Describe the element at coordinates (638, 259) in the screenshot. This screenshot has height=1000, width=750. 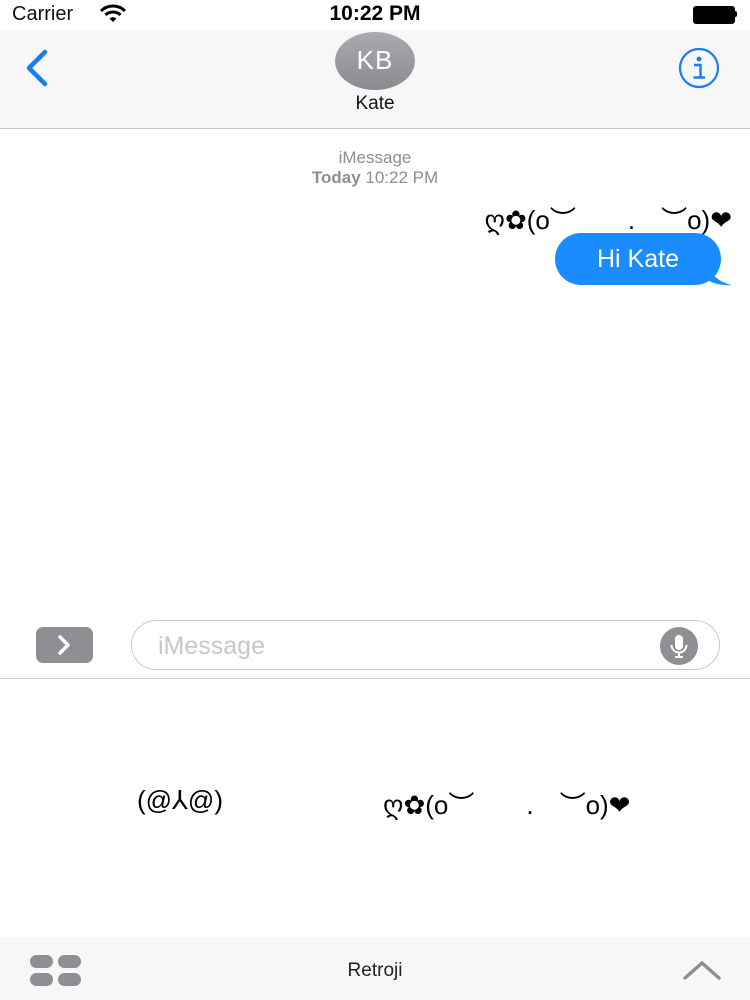
I see `sent-message-bubble: Hi Kate` at that location.